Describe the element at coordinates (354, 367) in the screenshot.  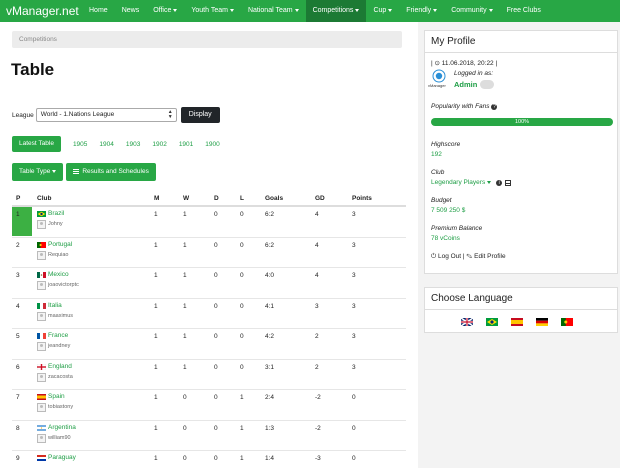
I see `row-points: 3` at that location.